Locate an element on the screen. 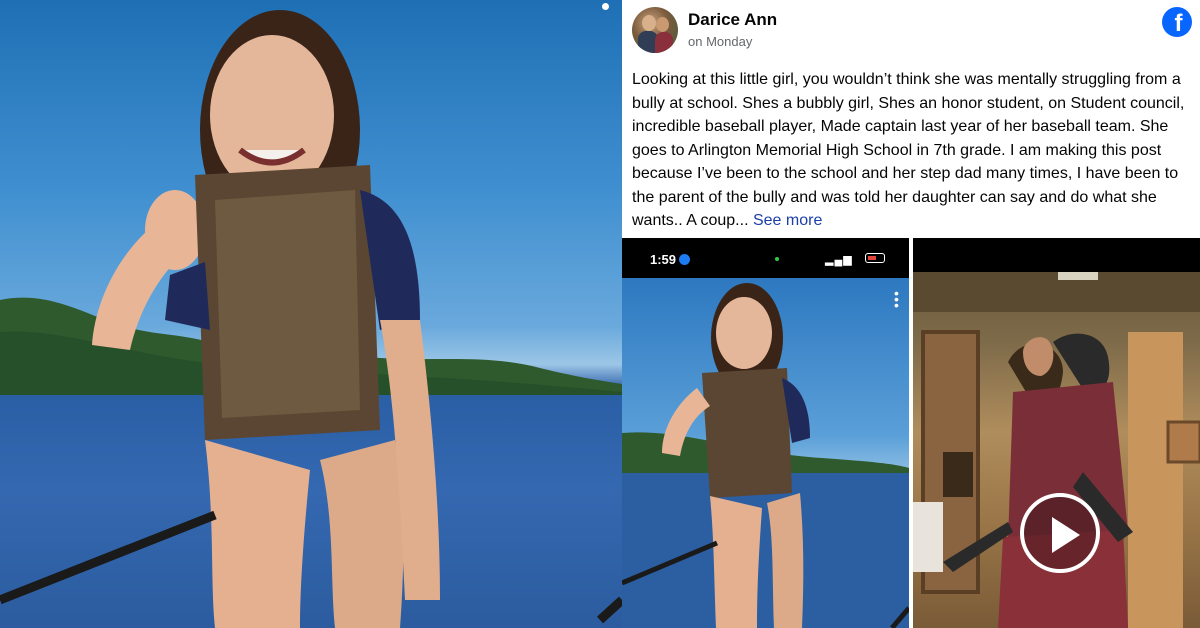 Image resolution: width=1200 pixels, height=628 pixels. status-clock: 1:59 is located at coordinates (670, 259).